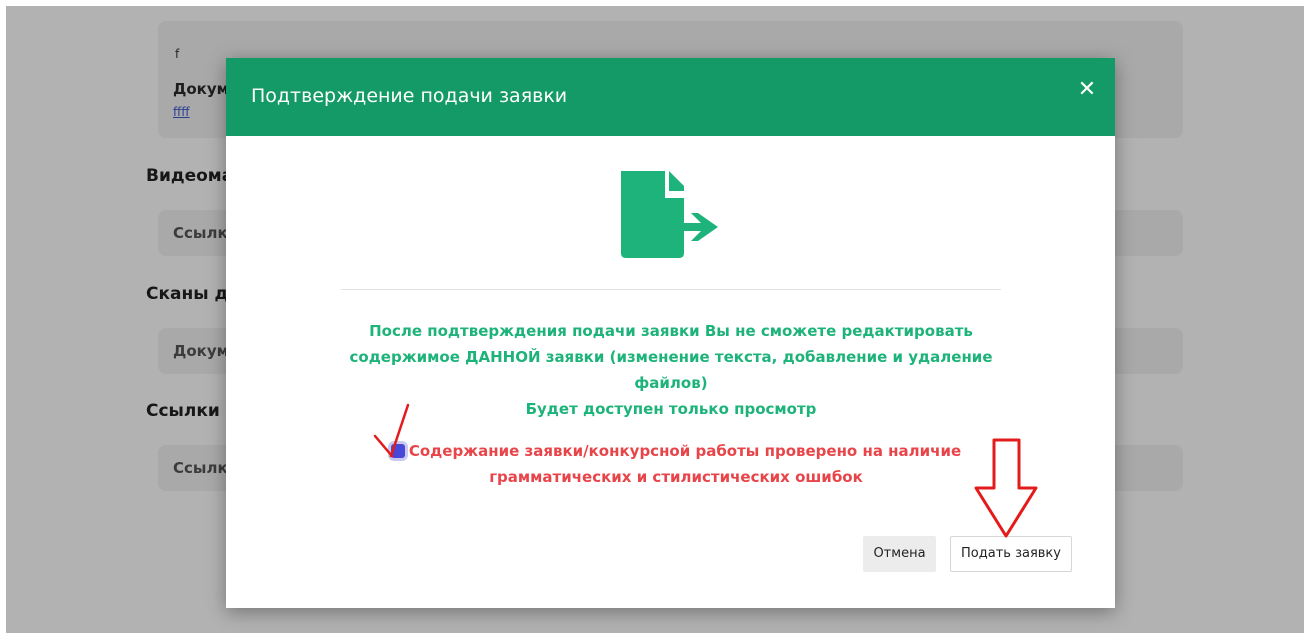 The height and width of the screenshot is (633, 1304). What do you see at coordinates (671, 289) in the screenshot?
I see `divider` at bounding box center [671, 289].